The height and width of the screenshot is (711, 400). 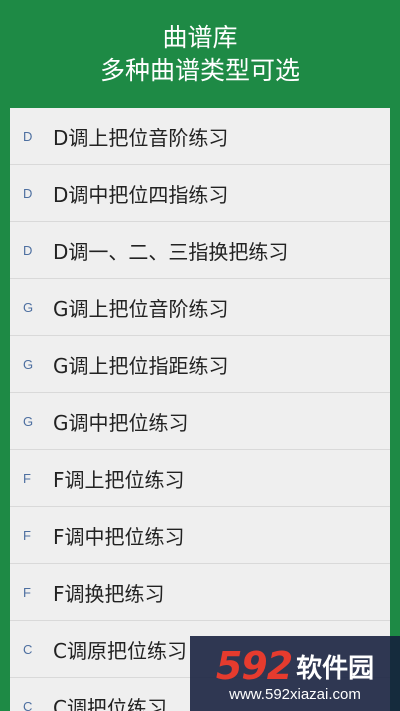 I want to click on item-title: G调上把位音阶练习, so click(x=141, y=308).